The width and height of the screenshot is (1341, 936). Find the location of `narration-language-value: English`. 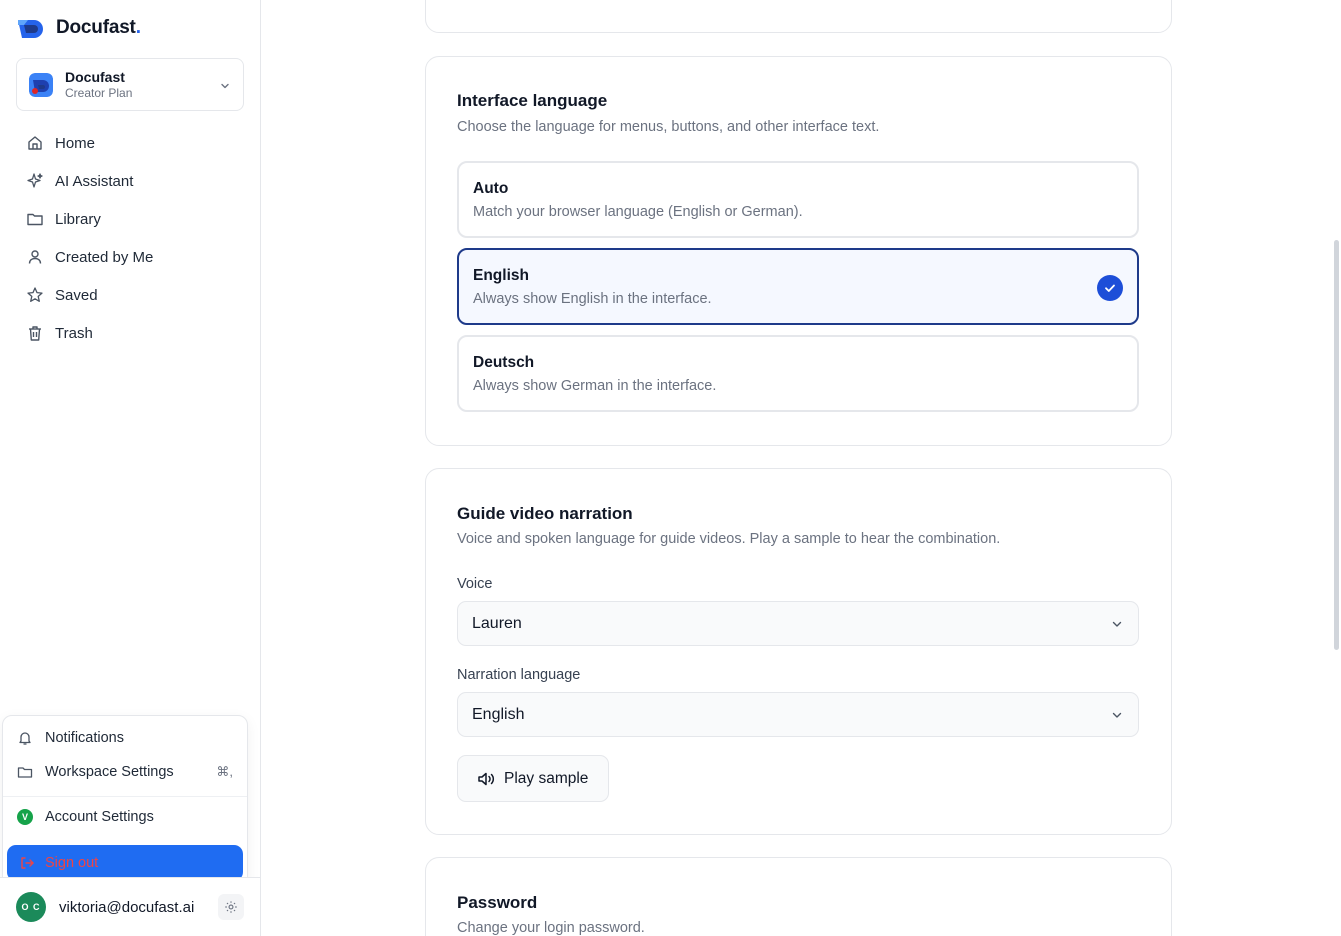

narration-language-value: English is located at coordinates (498, 714).